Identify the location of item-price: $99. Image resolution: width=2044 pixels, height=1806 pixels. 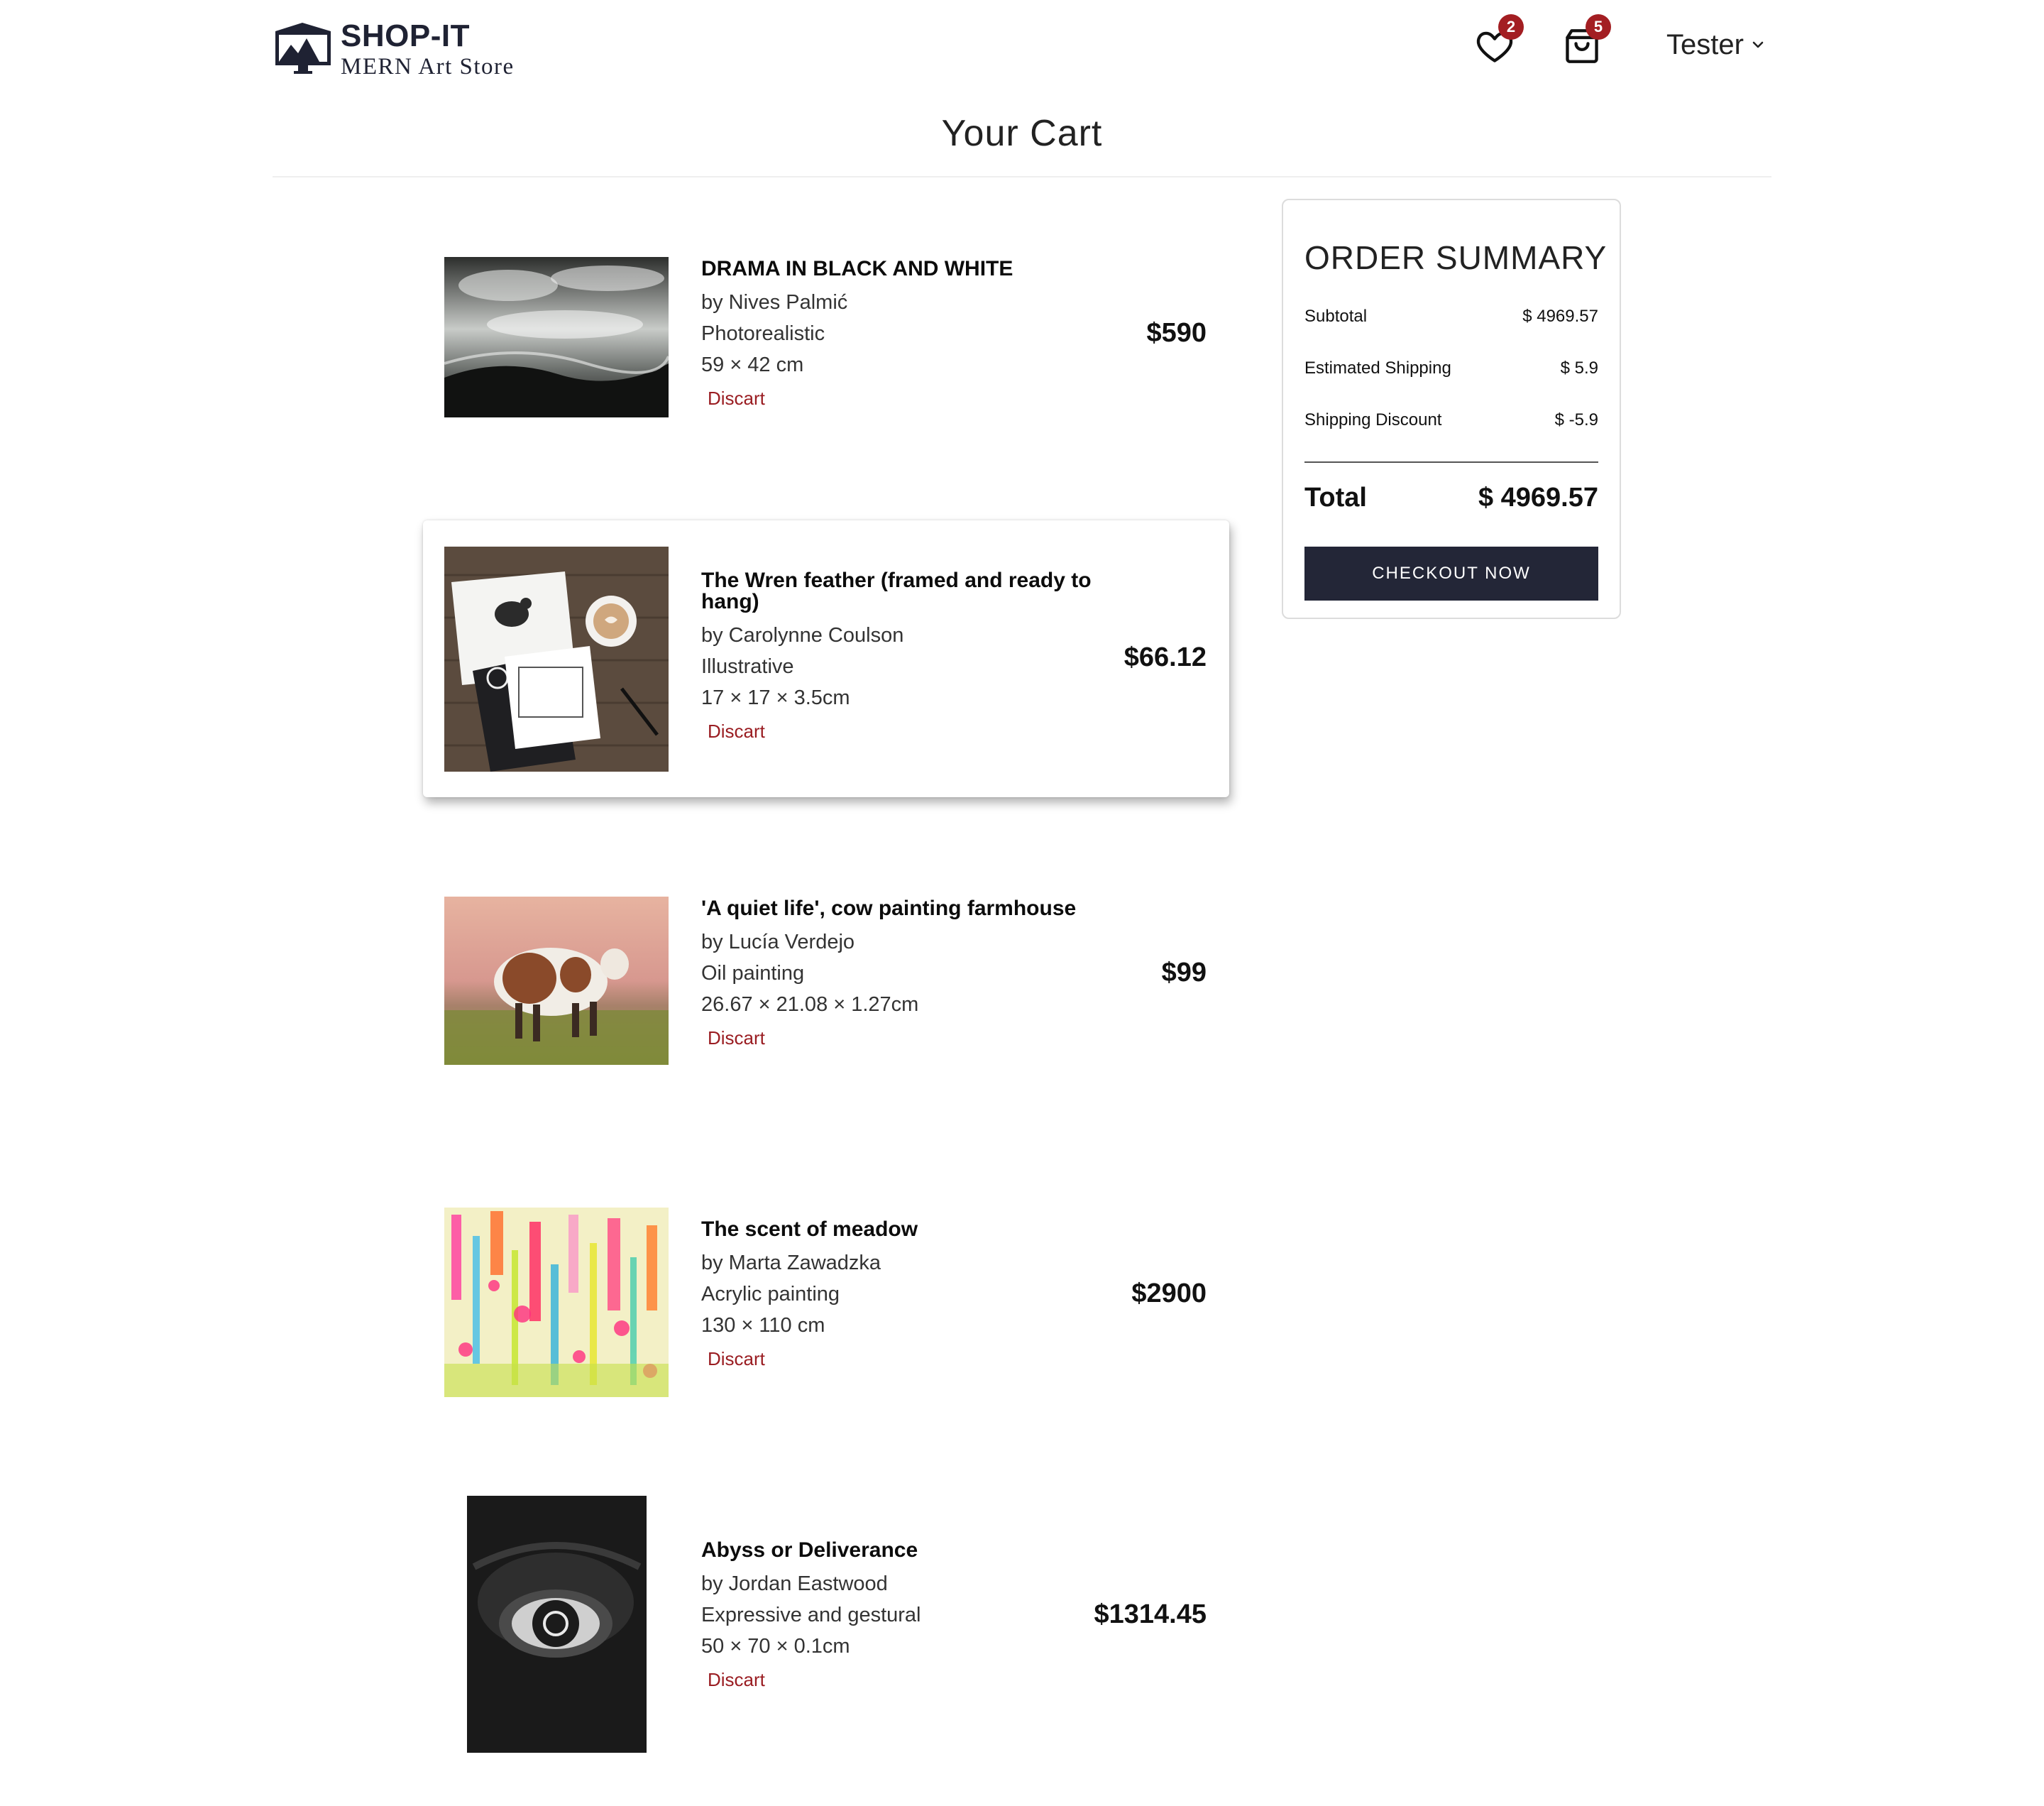
(1184, 972).